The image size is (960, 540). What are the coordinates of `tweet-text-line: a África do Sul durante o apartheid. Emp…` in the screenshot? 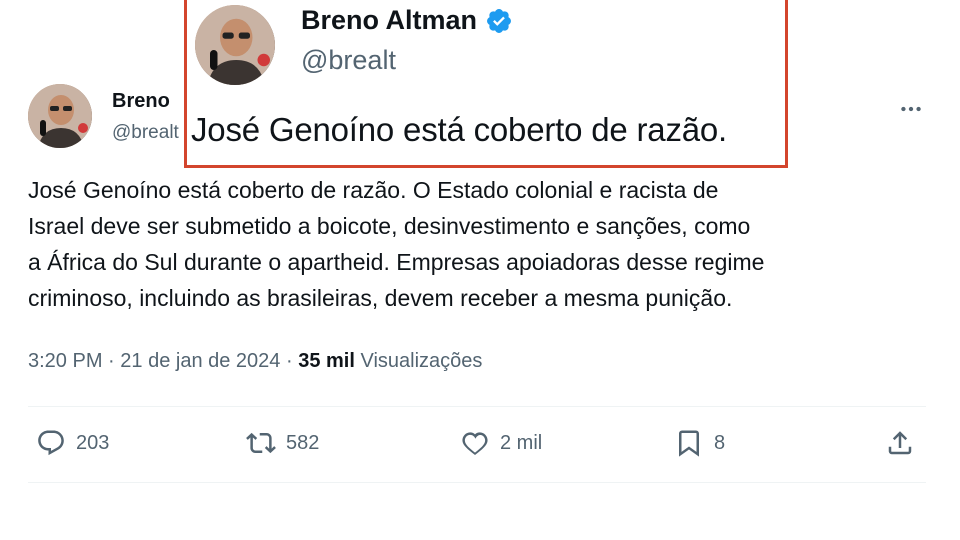 It's located at (396, 262).